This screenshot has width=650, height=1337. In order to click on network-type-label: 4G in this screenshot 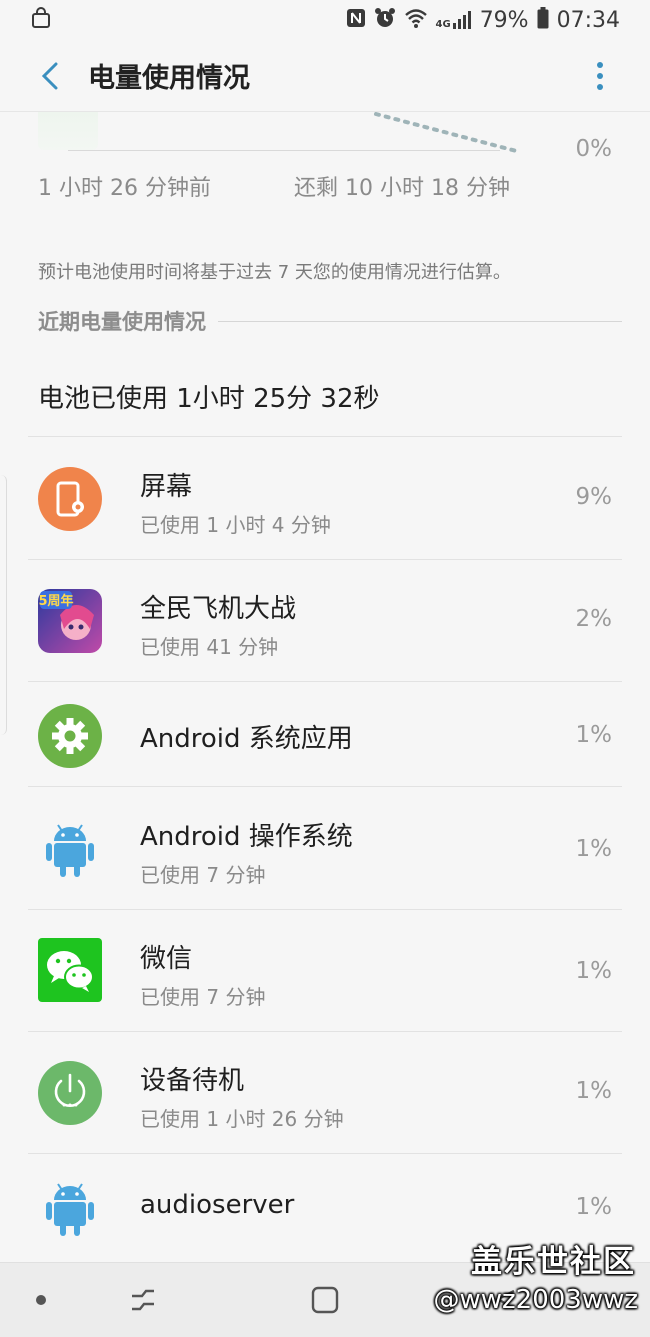, I will do `click(443, 24)`.